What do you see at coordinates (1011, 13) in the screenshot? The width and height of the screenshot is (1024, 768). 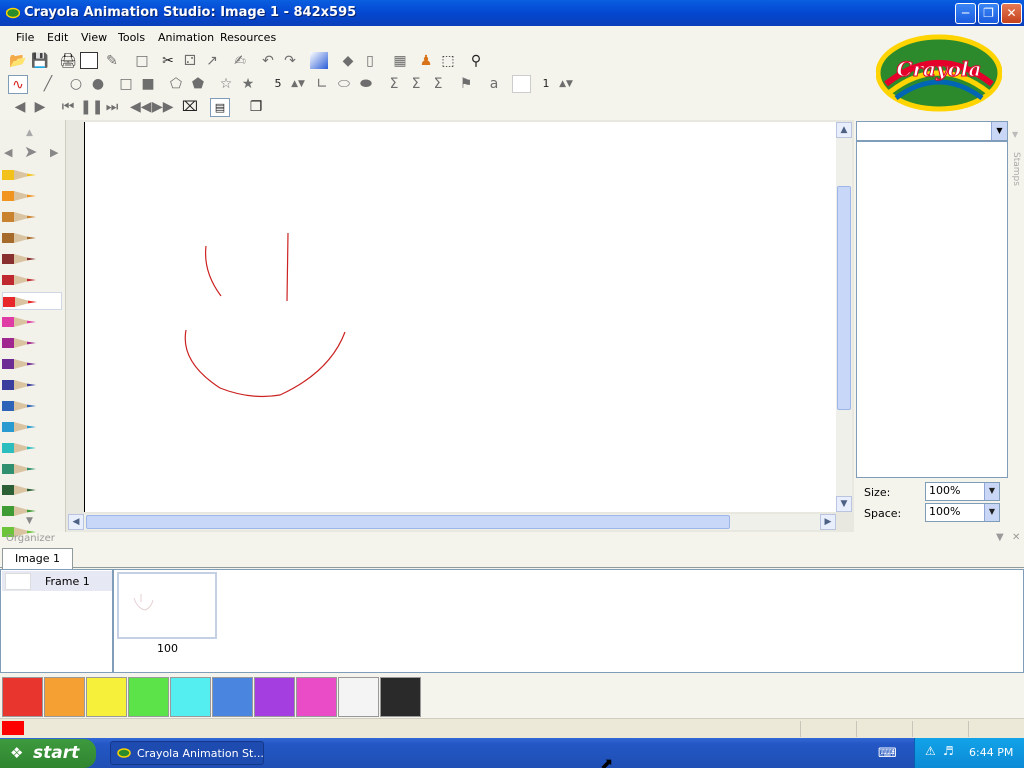 I see `close-button: ✕` at bounding box center [1011, 13].